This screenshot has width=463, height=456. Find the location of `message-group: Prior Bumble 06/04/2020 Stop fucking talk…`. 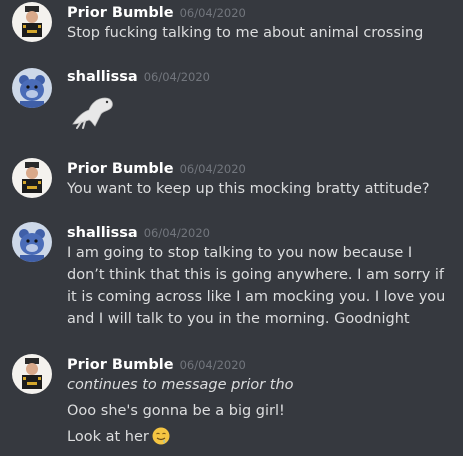

message-group: Prior Bumble 06/04/2020 Stop fucking talk… is located at coordinates (231, 27).